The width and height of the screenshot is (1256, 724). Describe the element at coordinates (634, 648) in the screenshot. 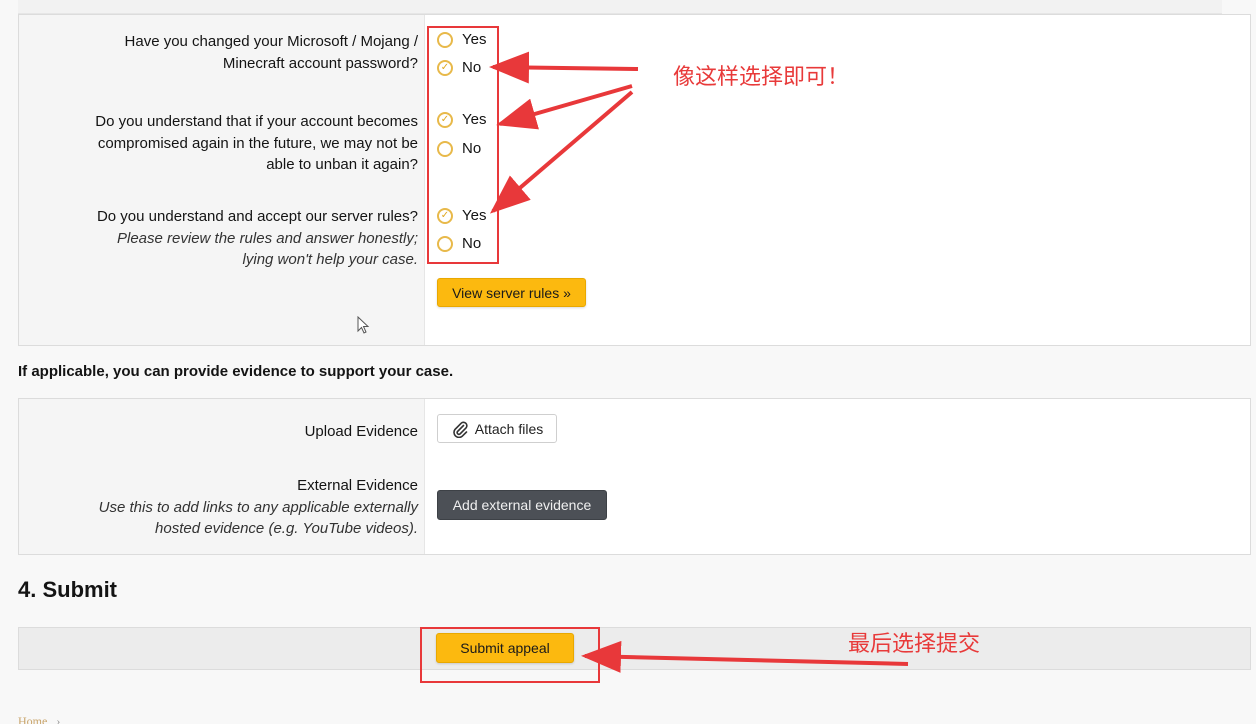

I see `submit-bar` at that location.